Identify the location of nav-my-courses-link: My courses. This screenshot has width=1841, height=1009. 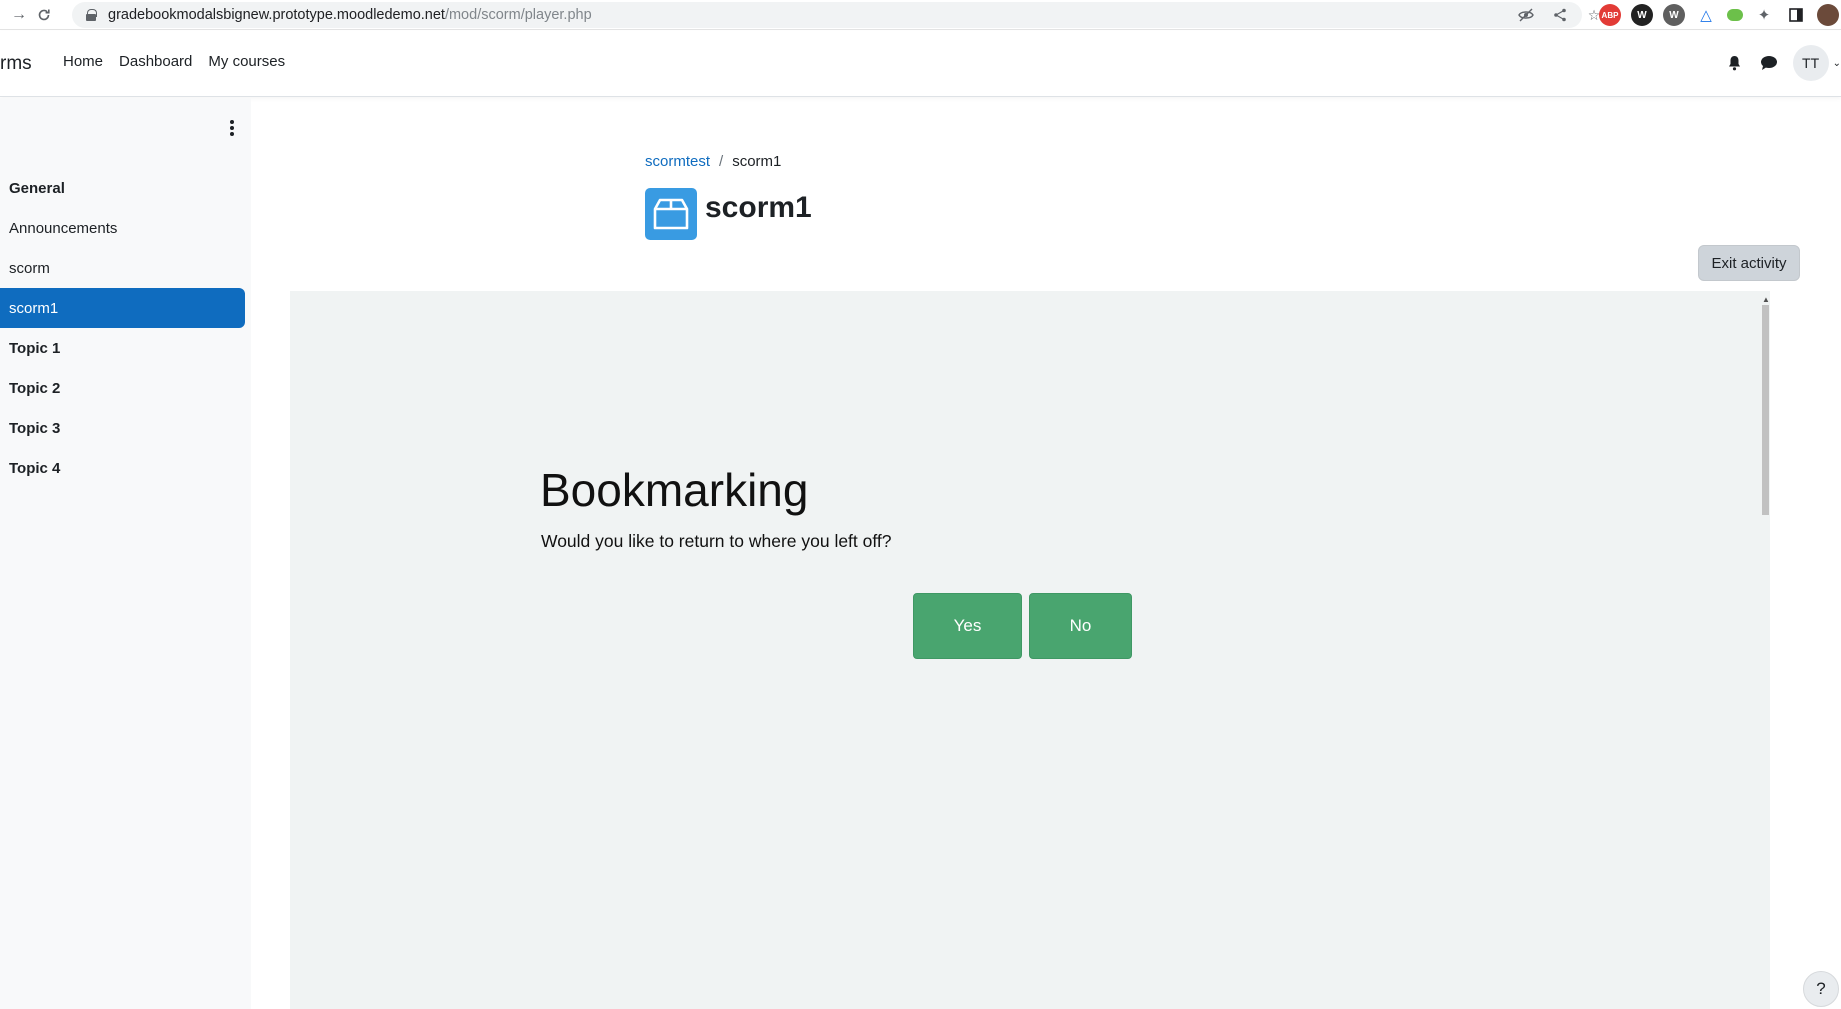
(246, 61).